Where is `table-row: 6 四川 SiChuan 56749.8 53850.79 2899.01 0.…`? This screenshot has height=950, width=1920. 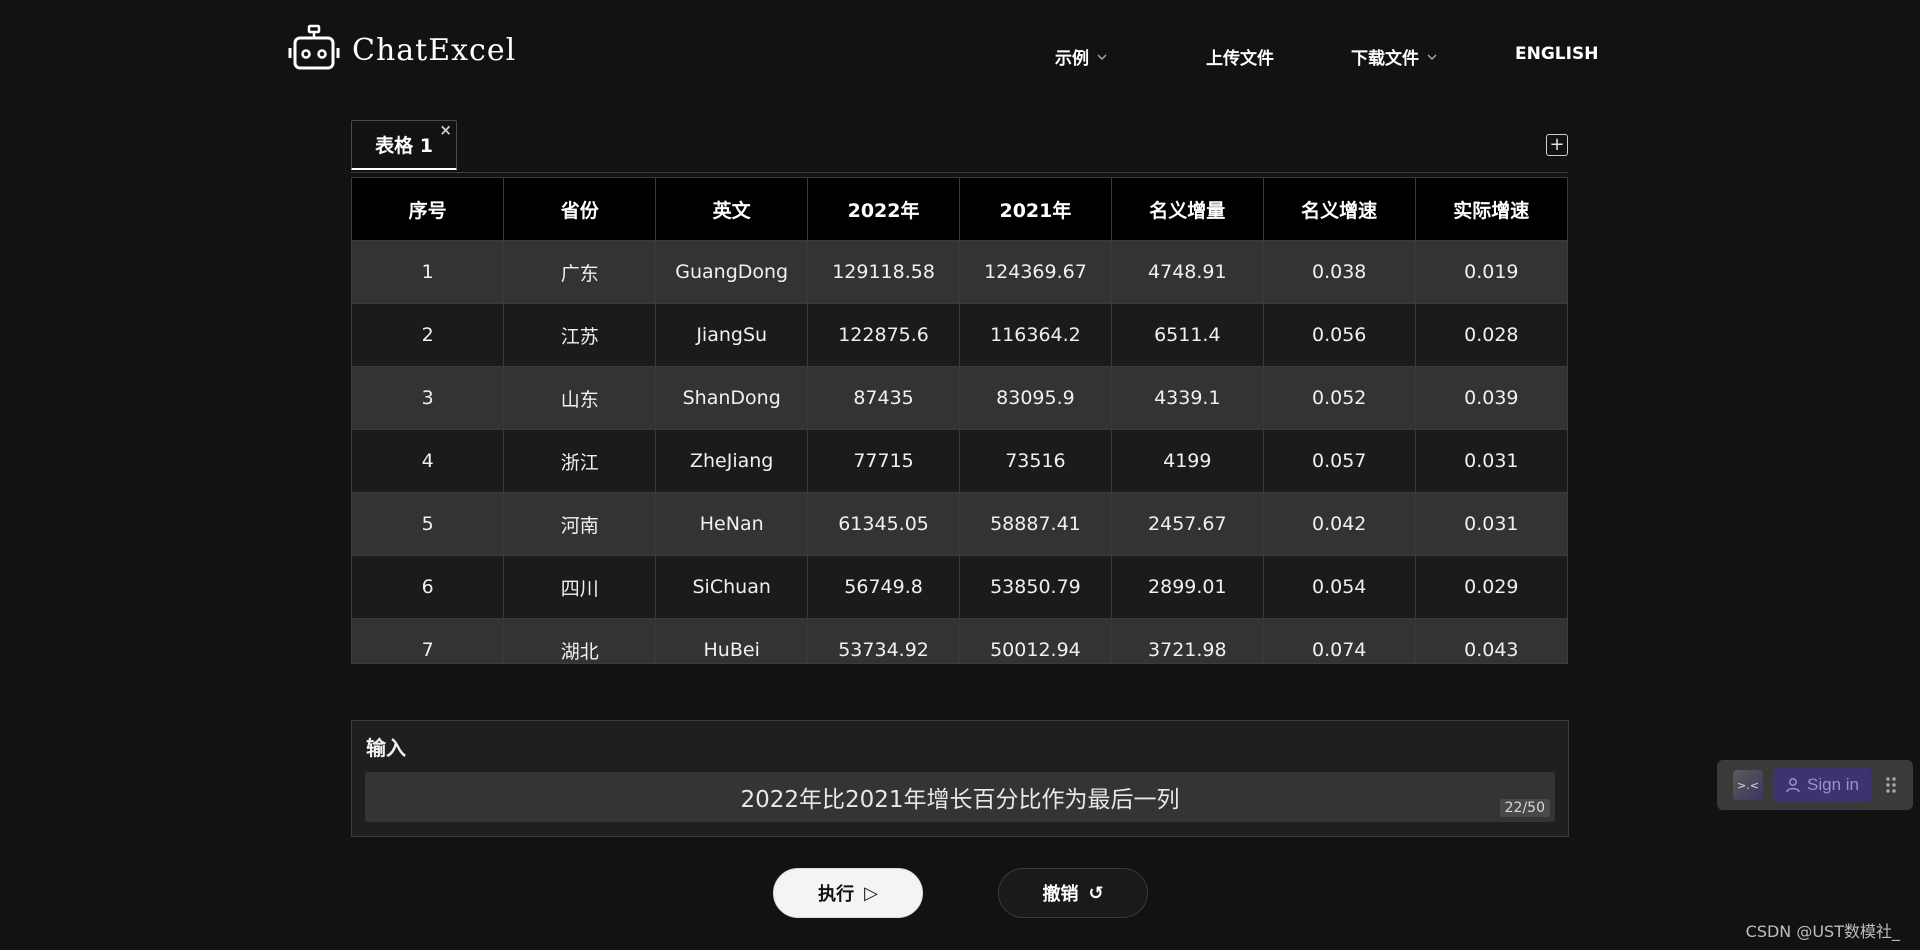
table-row: 6 四川 SiChuan 56749.8 53850.79 2899.01 0.… is located at coordinates (959, 587).